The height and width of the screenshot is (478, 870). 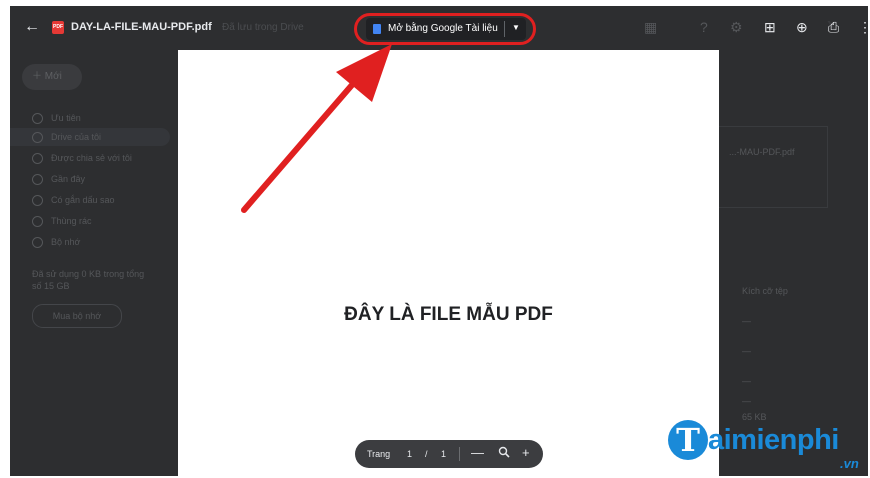 What do you see at coordinates (688, 440) in the screenshot?
I see `logo-initial: T` at bounding box center [688, 440].